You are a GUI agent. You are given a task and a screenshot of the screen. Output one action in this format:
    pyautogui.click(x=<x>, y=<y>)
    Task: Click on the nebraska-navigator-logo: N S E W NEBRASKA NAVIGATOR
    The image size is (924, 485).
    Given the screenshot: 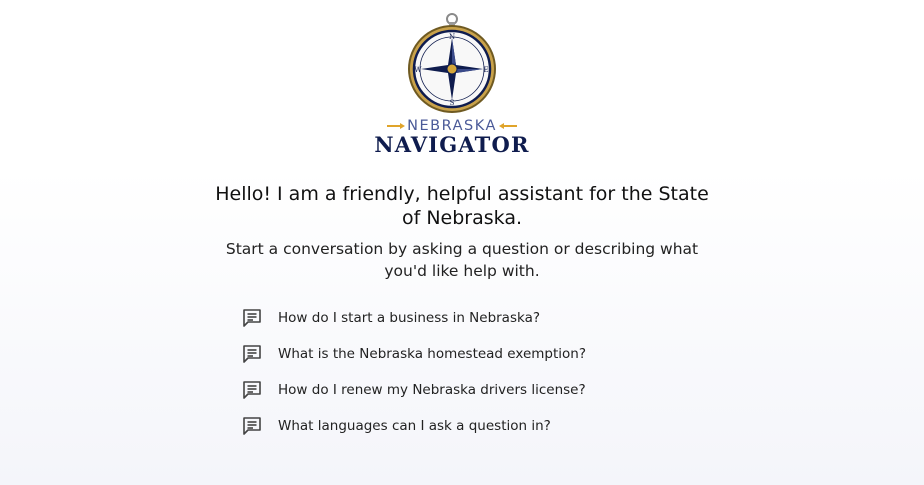 What is the action you would take?
    pyautogui.click(x=452, y=87)
    